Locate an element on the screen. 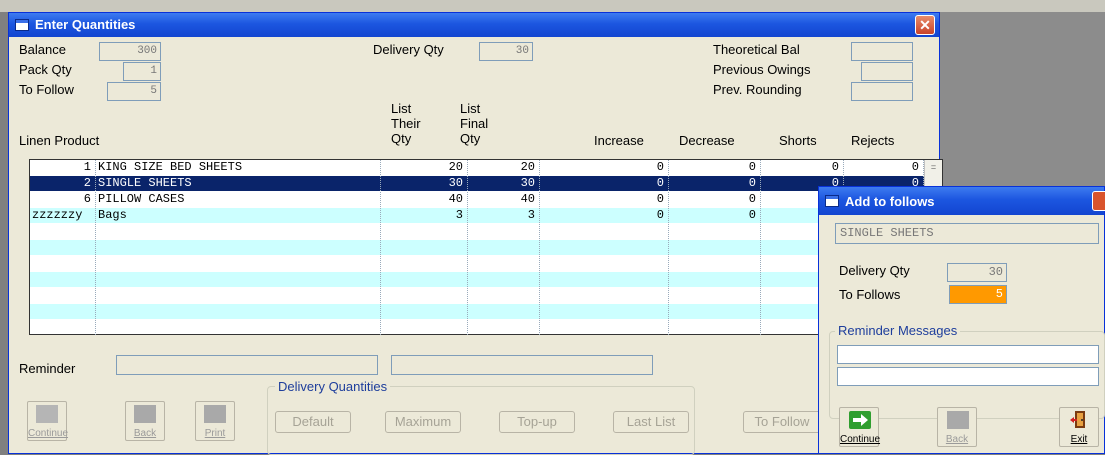 The image size is (1105, 455). cell-product: SINGLE SHEETS is located at coordinates (238, 183).